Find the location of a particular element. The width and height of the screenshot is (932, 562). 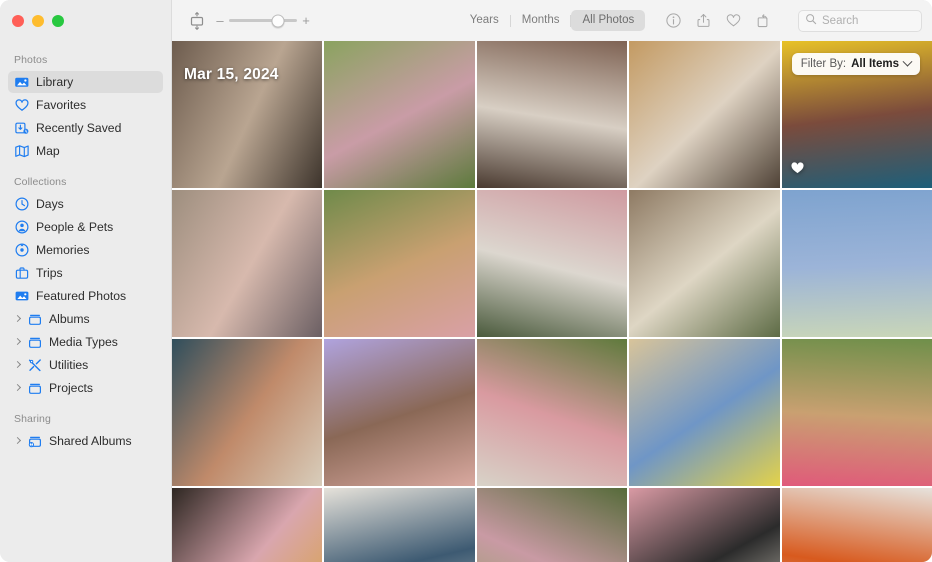

search-input is located at coordinates (868, 20).